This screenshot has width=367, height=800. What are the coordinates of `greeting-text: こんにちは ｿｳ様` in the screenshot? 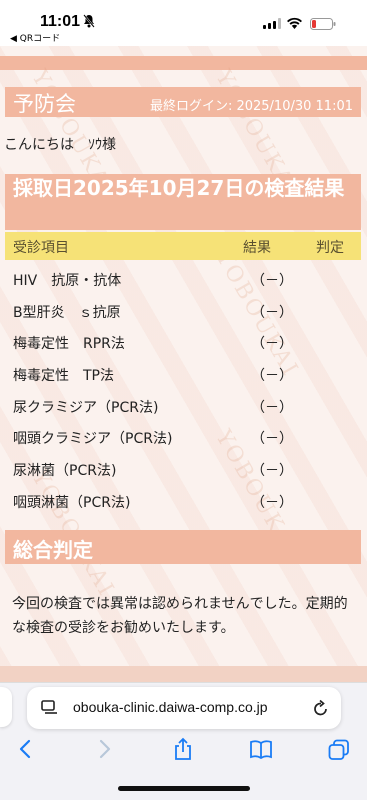 It's located at (60, 145).